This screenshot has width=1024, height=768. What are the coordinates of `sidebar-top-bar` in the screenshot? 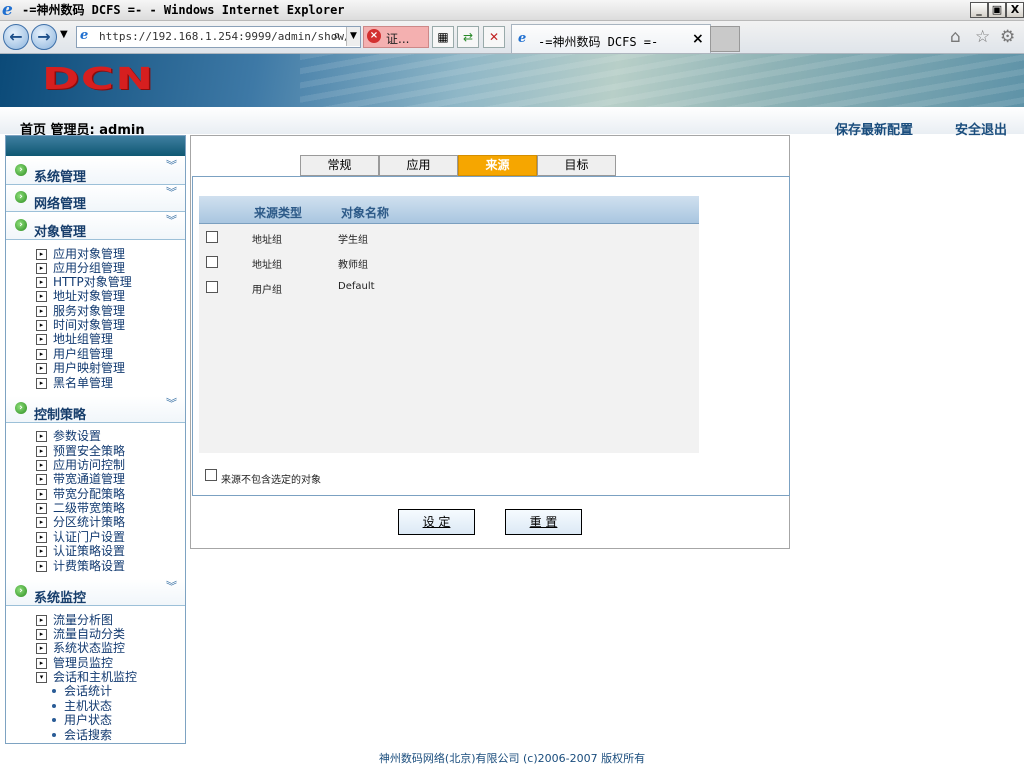 It's located at (95, 146).